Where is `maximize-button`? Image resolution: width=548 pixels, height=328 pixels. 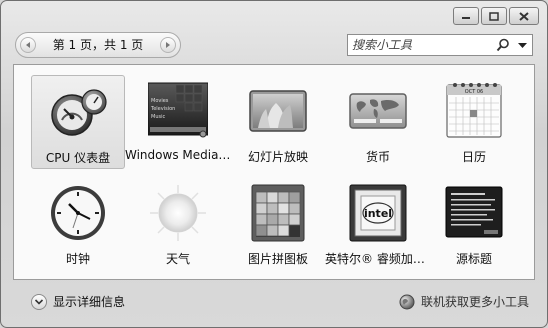 maximize-button is located at coordinates (494, 16).